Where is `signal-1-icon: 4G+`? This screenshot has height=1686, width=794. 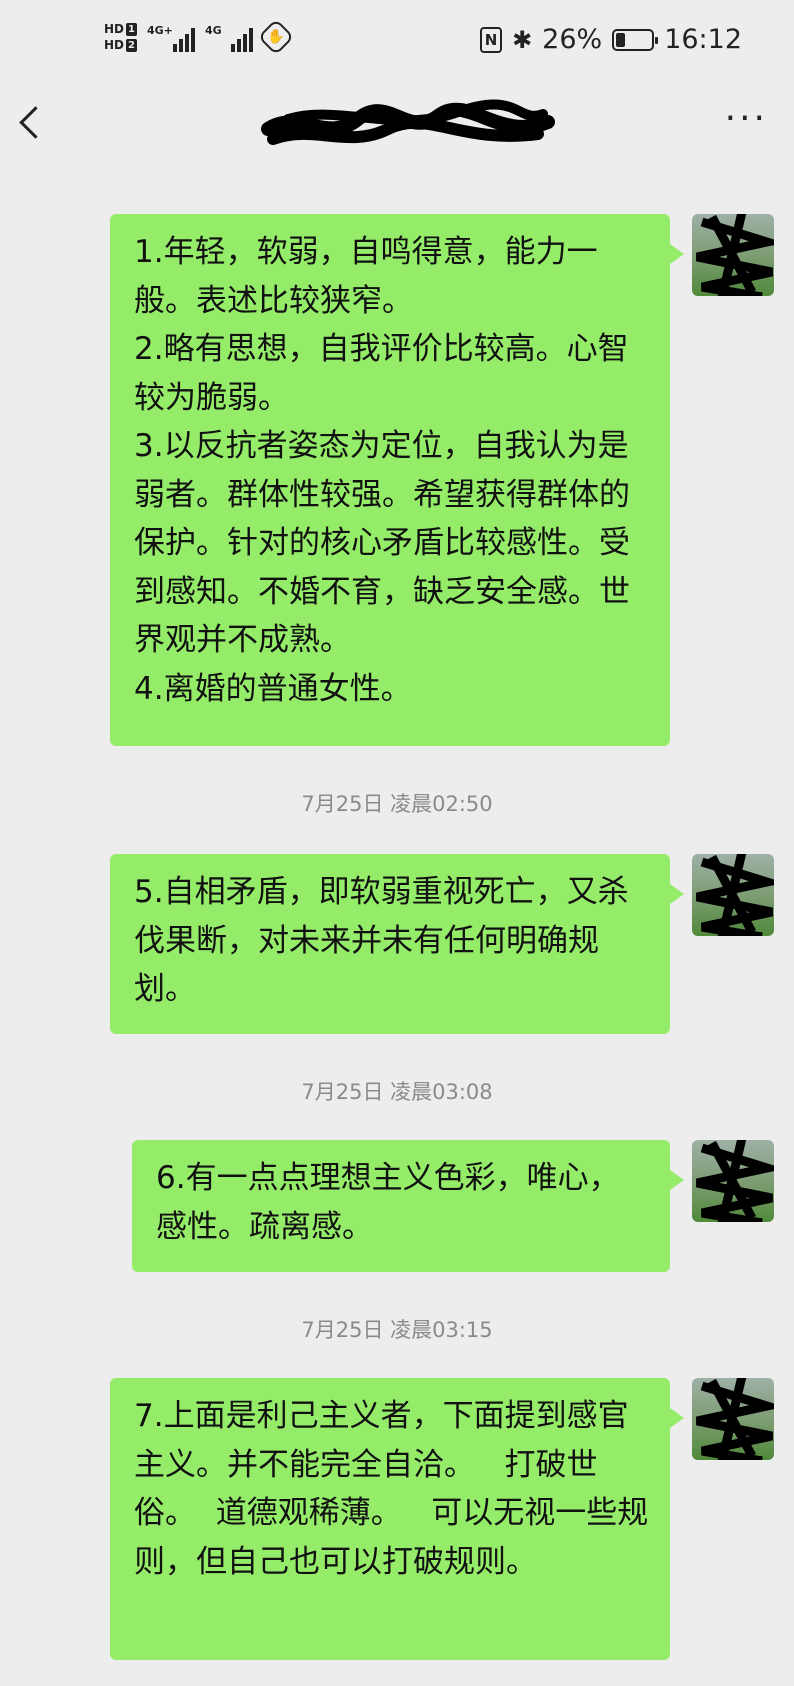
signal-1-icon: 4G+ is located at coordinates (171, 37).